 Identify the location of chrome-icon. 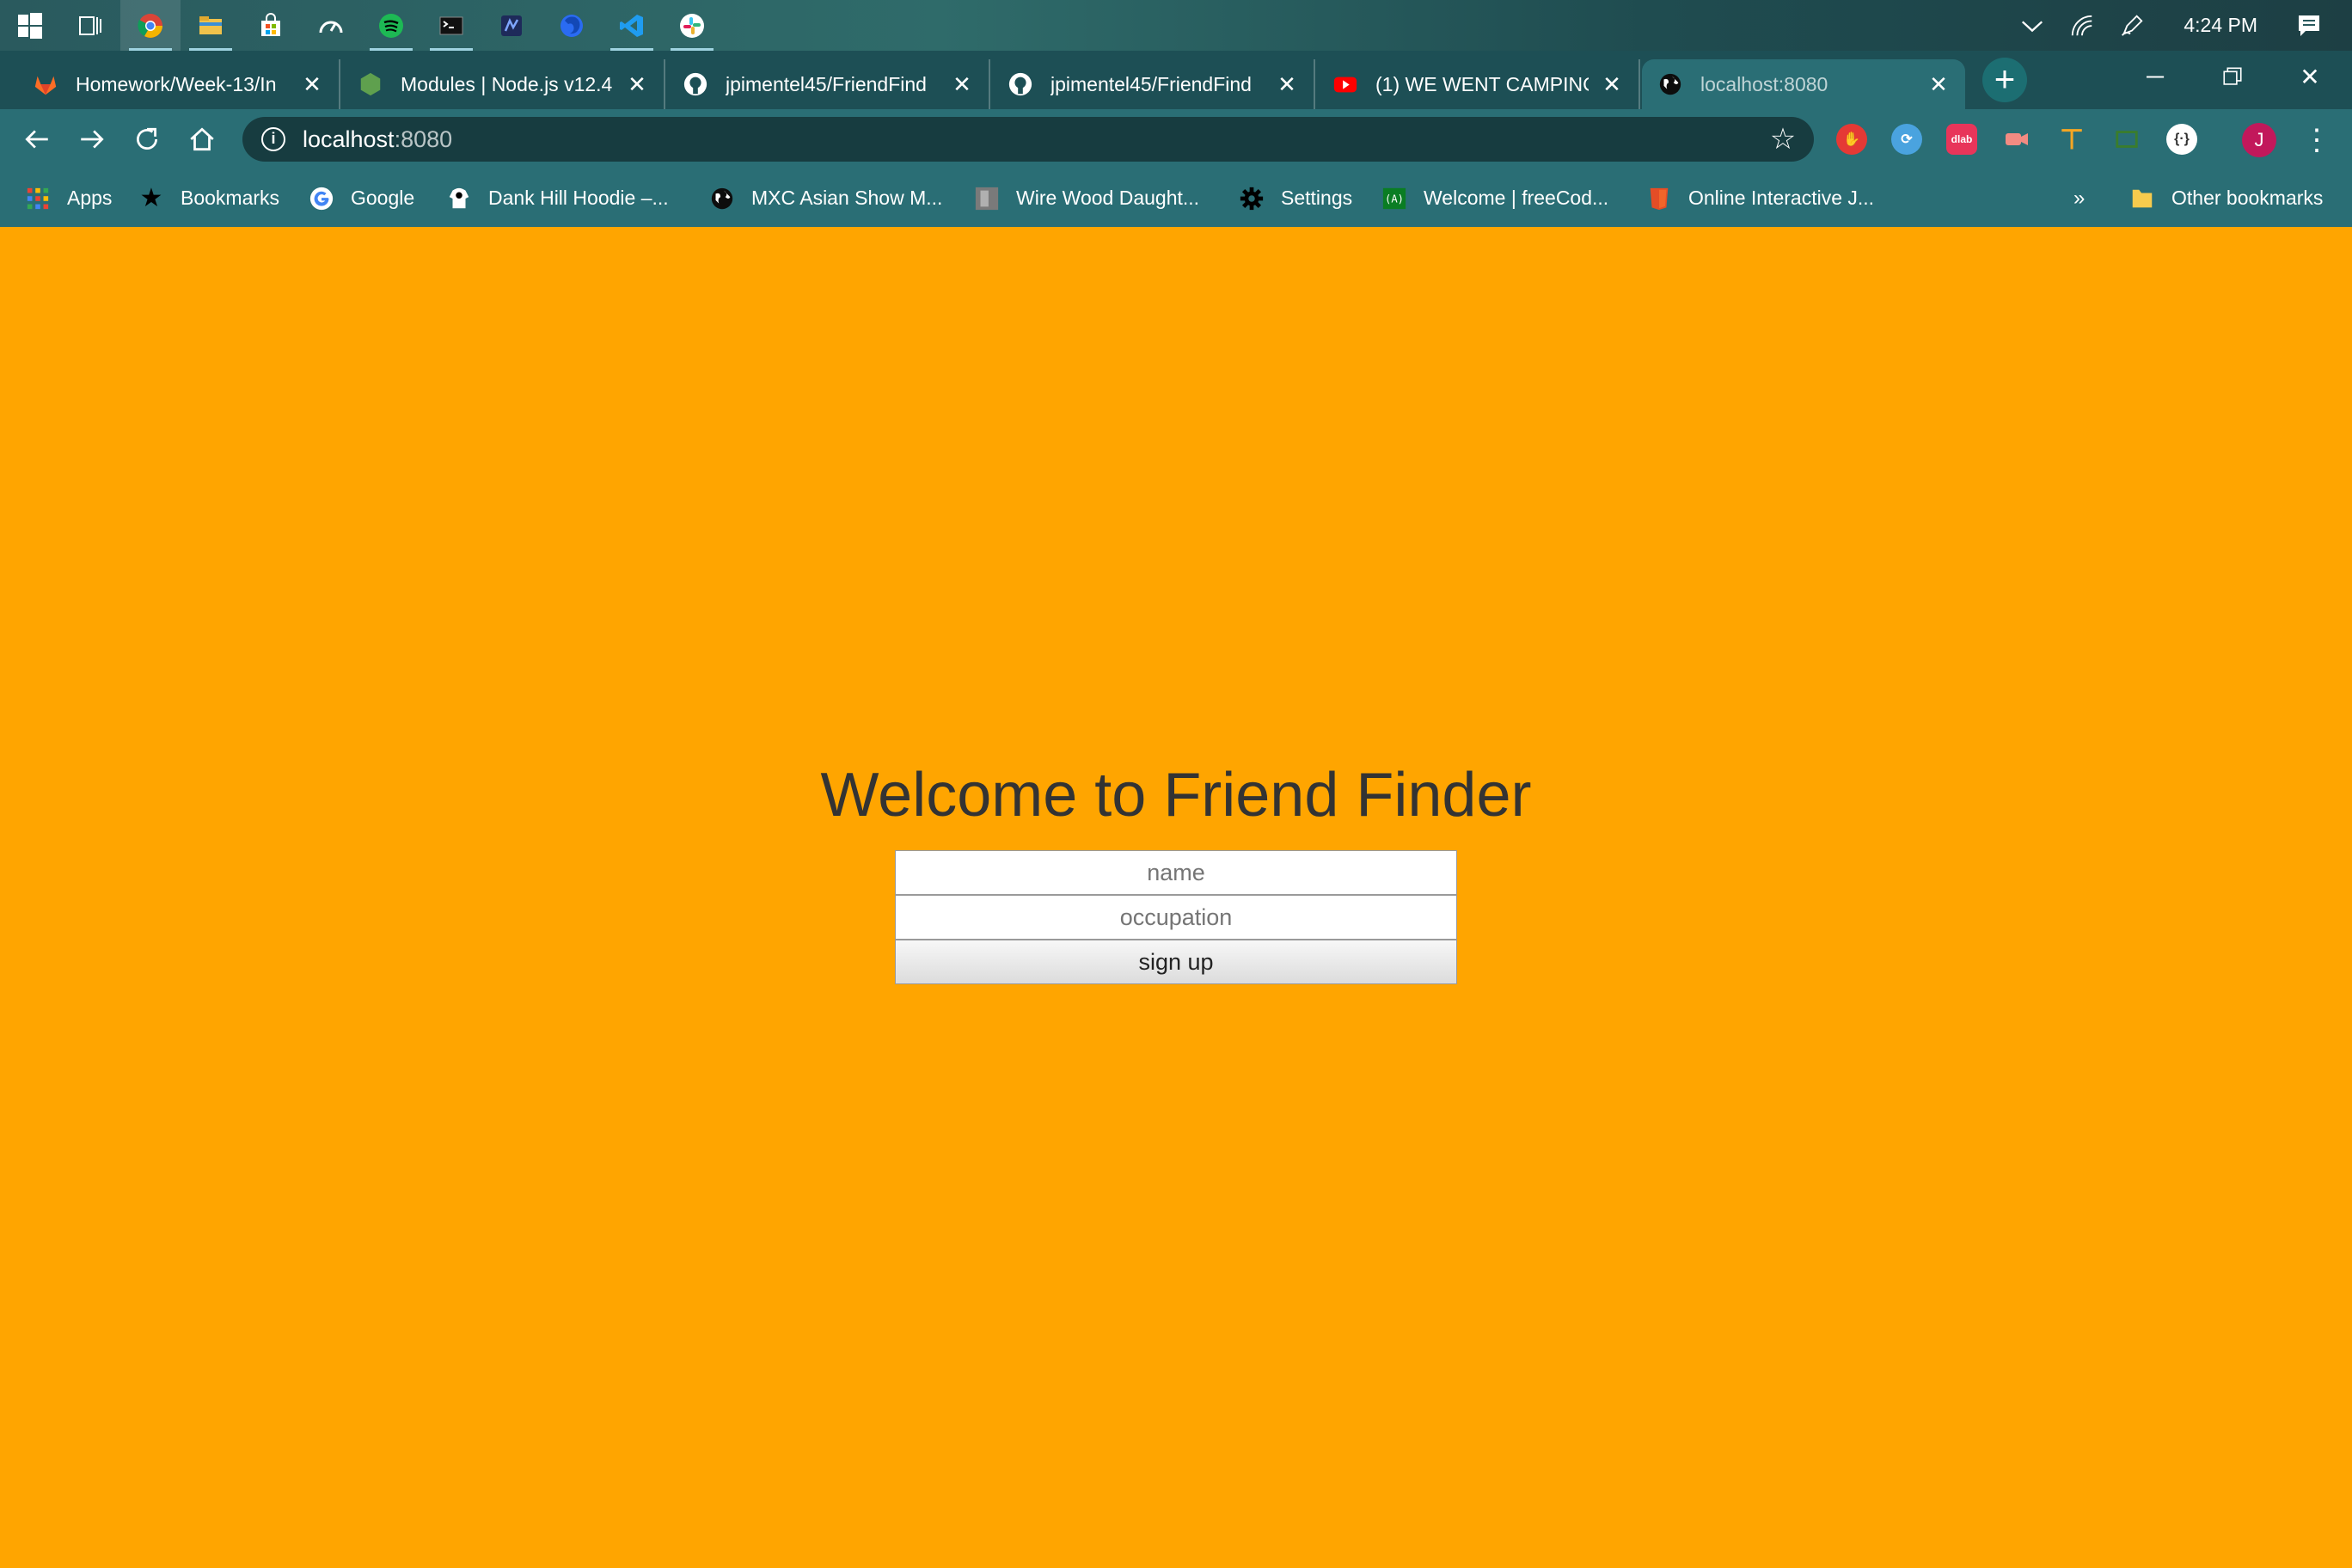
(150, 25).